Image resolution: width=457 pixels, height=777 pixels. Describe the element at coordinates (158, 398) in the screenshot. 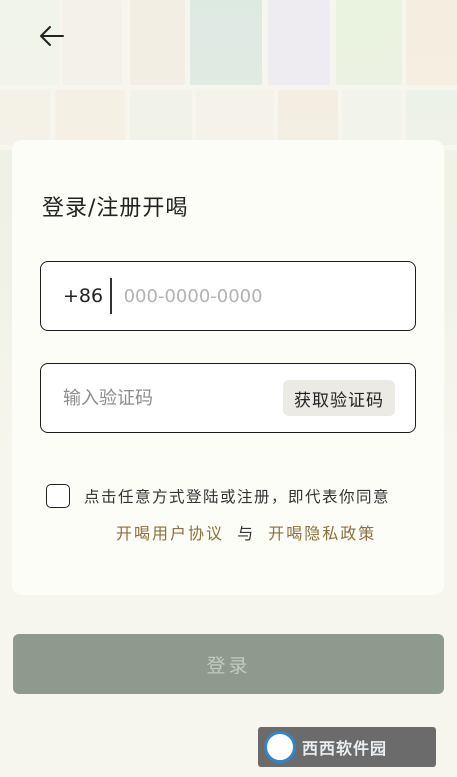

I see `verification-code-input` at that location.